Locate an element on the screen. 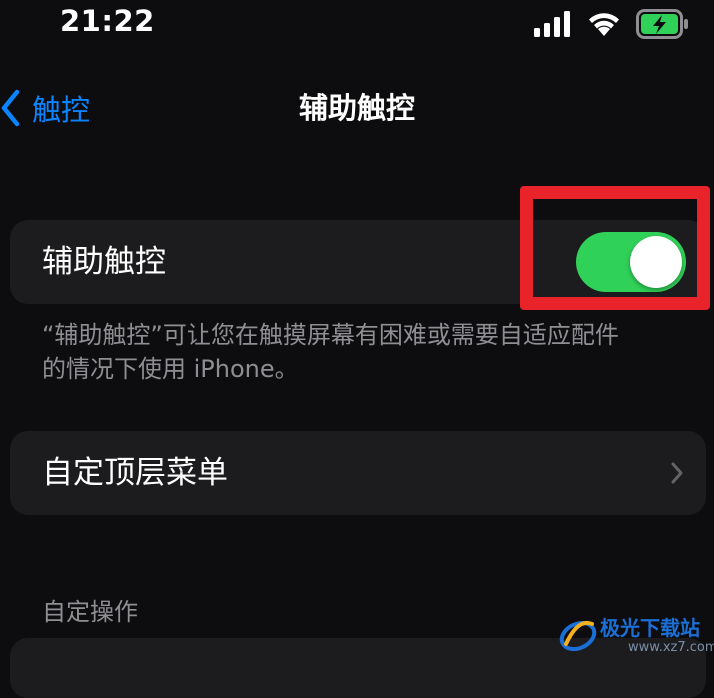 The height and width of the screenshot is (698, 714). battery-charging-icon is located at coordinates (662, 24).